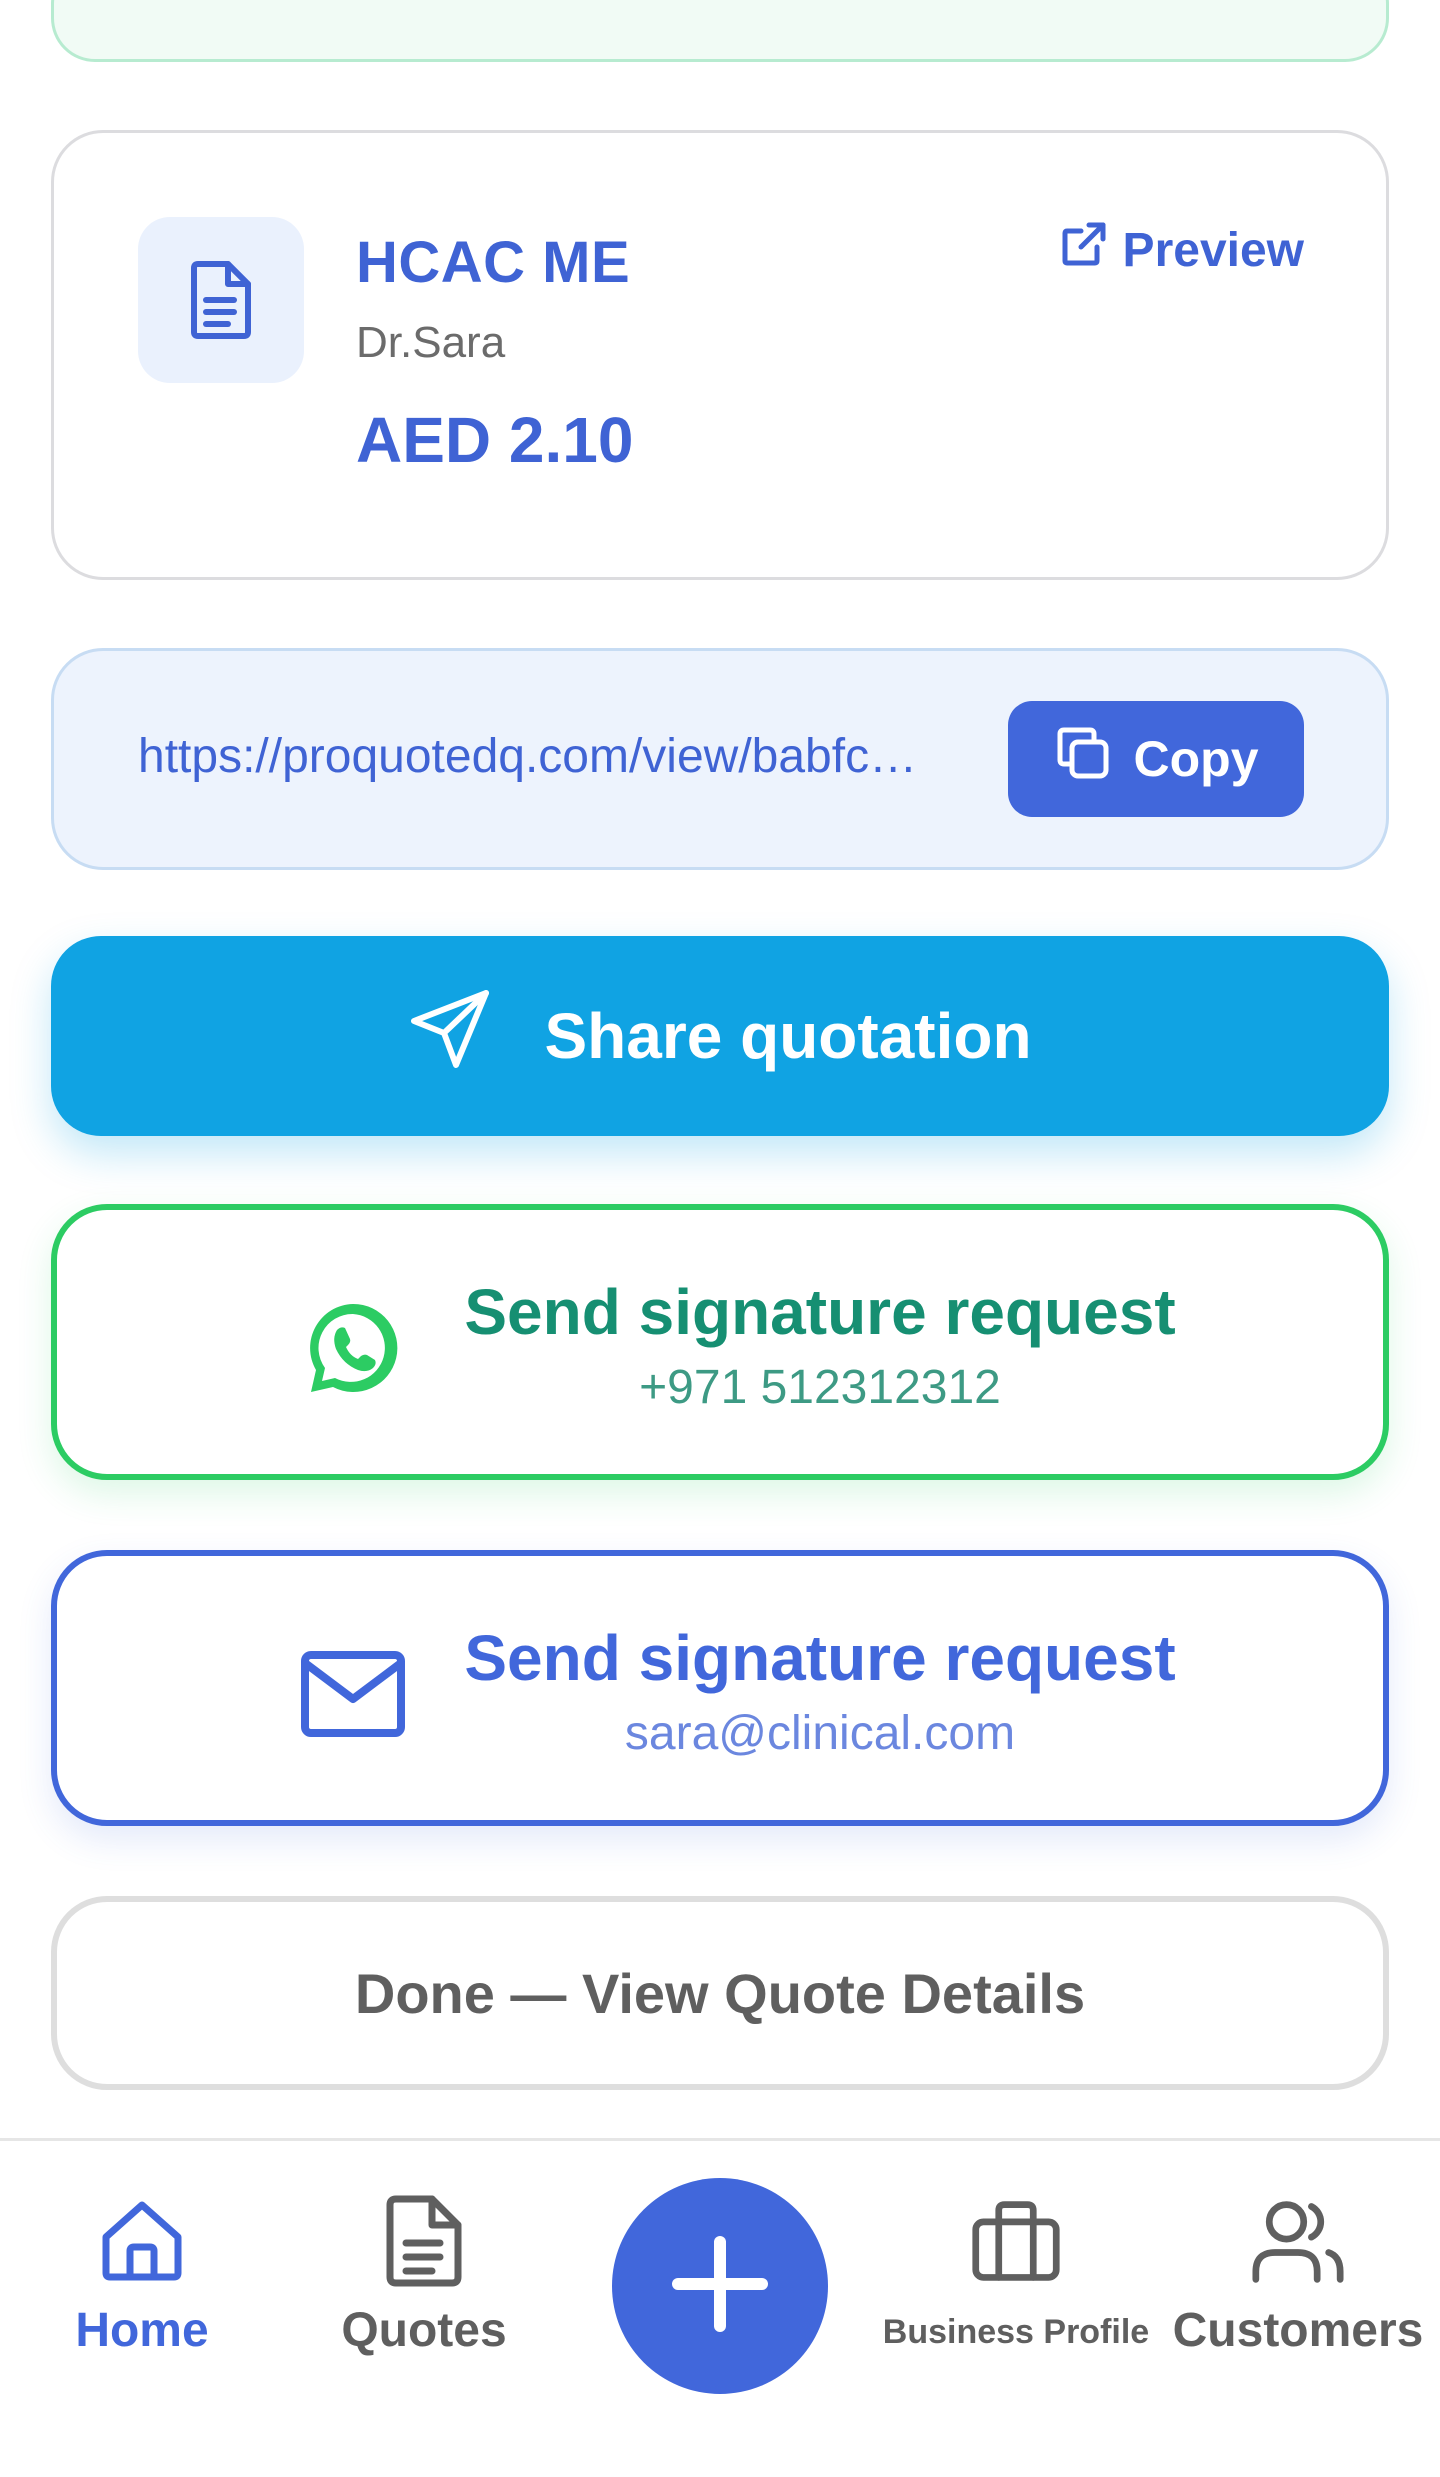  I want to click on share-quotation-label: Share quotation, so click(788, 1036).